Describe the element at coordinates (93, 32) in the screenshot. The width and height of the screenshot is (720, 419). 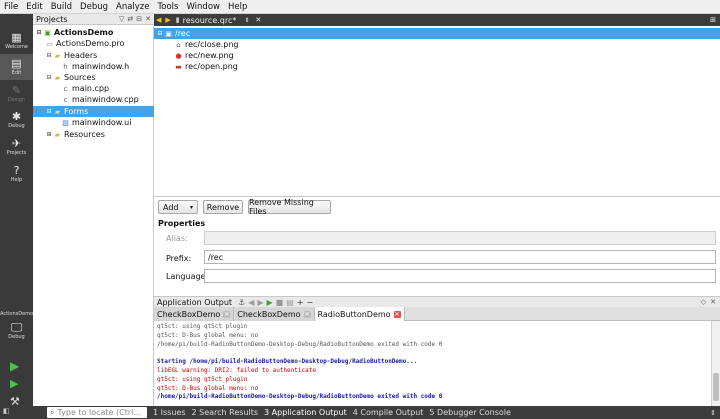
I see `tree-item-project: ⊟ ▣ ActionsDemo` at that location.